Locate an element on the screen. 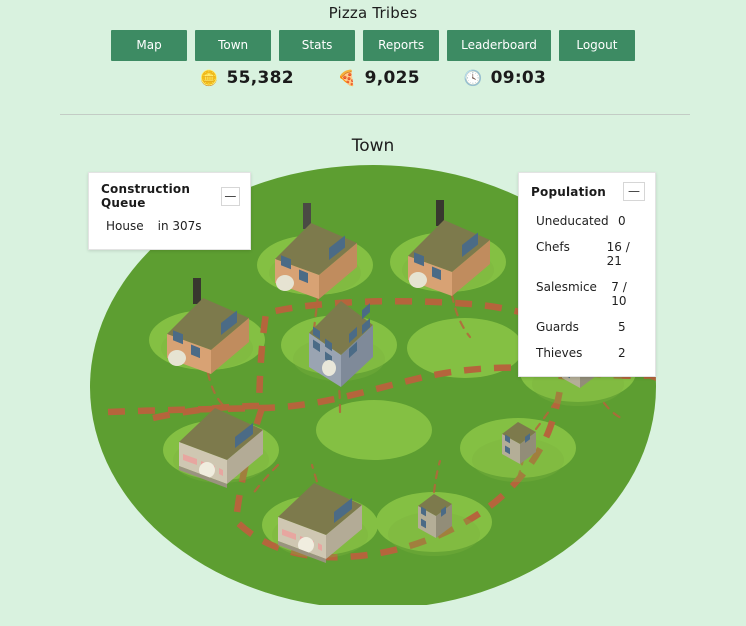 The image size is (746, 626). construction-queue-minimize-button: — is located at coordinates (230, 196).